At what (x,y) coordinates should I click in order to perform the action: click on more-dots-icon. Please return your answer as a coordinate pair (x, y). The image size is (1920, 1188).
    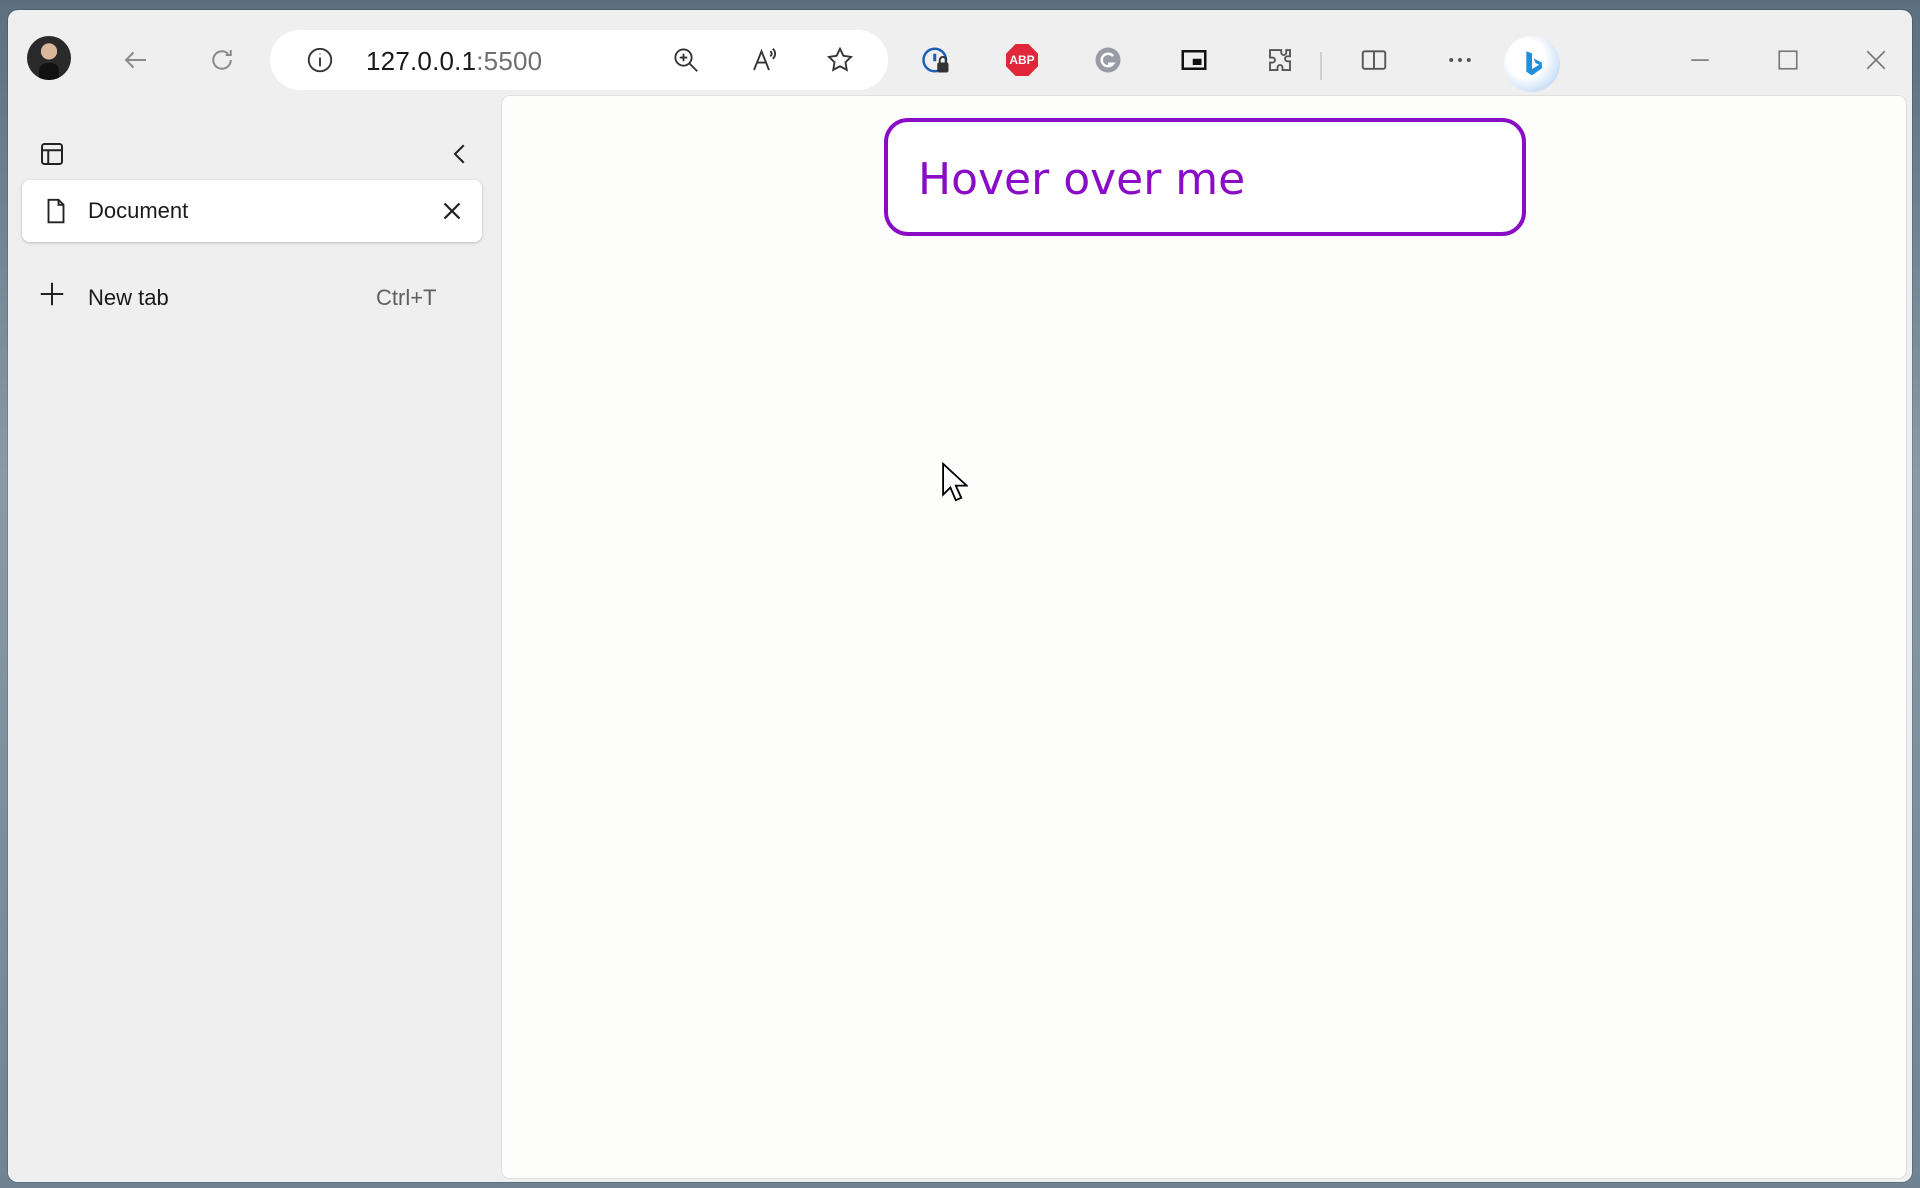
    Looking at the image, I should click on (1460, 60).